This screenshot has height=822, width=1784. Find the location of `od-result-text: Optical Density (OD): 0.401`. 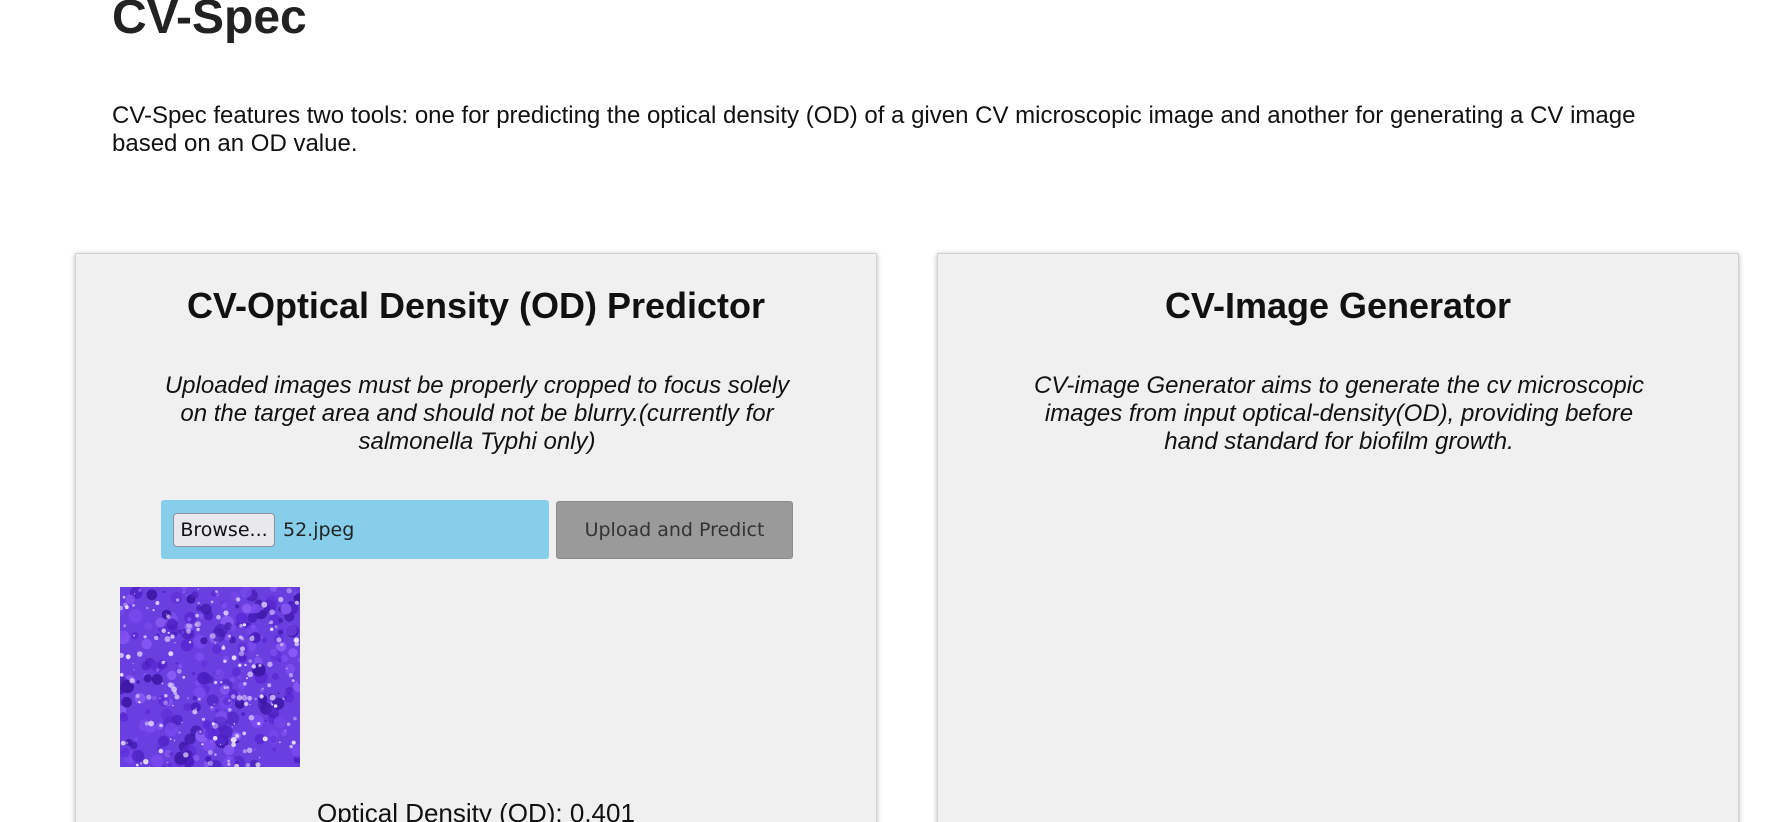

od-result-text: Optical Density (OD): 0.401 is located at coordinates (476, 810).